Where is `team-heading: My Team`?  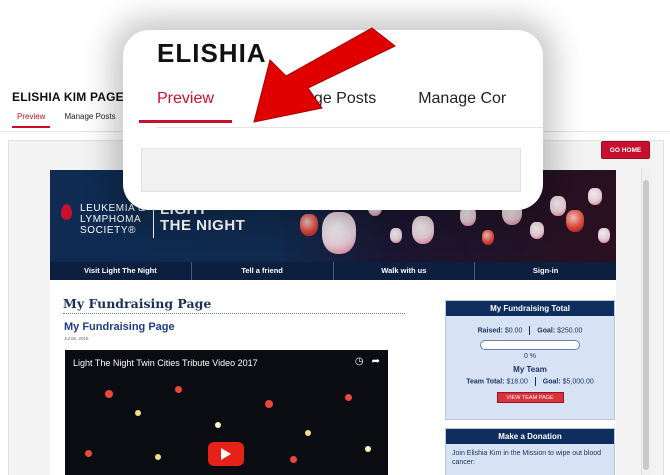
team-heading: My Team is located at coordinates (530, 369).